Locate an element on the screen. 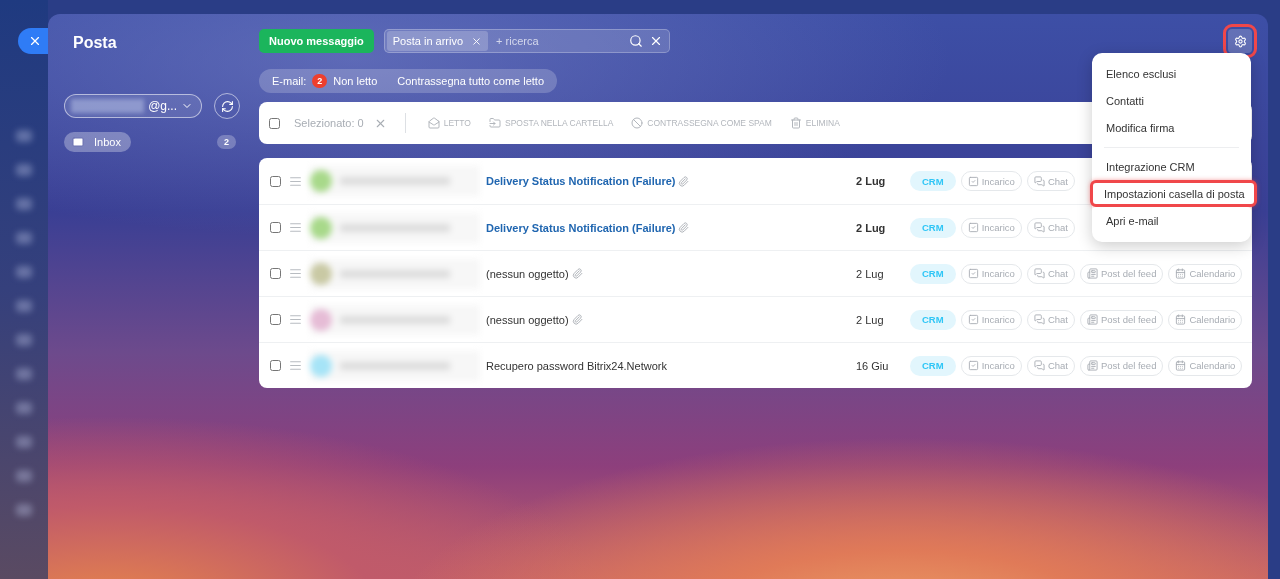 The image size is (1280, 579). menu-item: Integrazione CRM is located at coordinates (1171, 166).